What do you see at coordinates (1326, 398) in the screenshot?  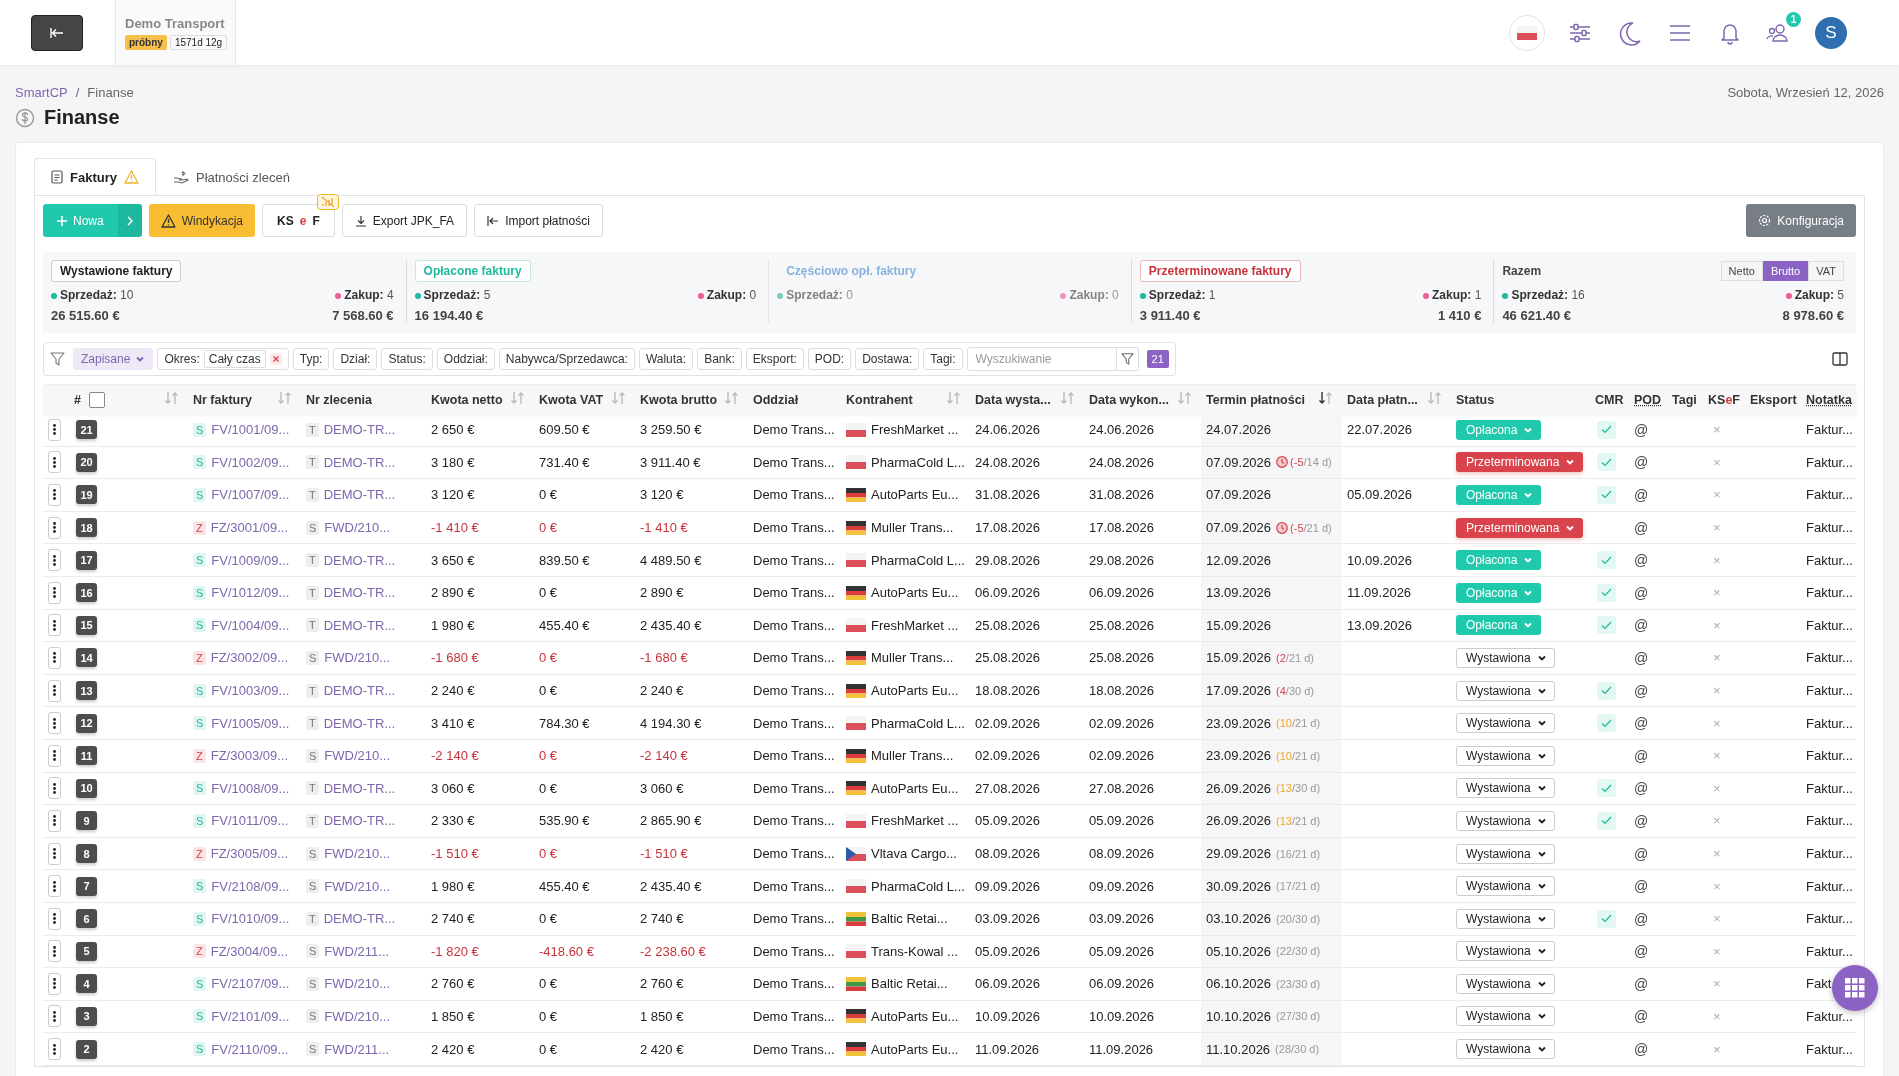 I see `sort-icon` at bounding box center [1326, 398].